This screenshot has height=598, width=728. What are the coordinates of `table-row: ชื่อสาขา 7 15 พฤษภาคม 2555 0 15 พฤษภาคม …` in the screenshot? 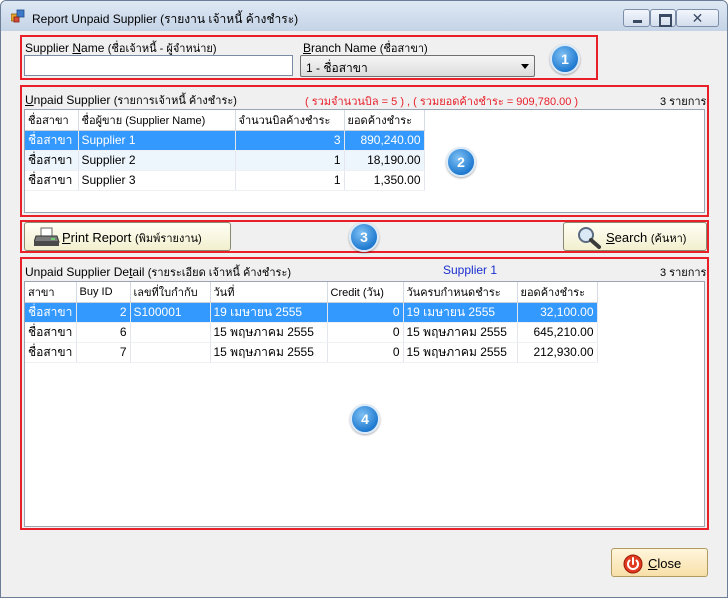 It's located at (311, 352).